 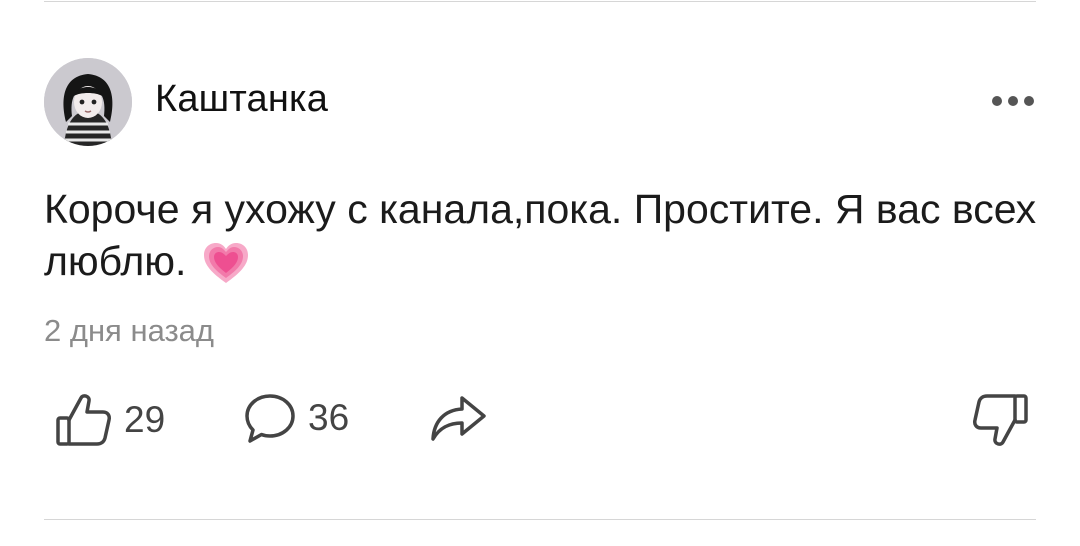 I want to click on bottom-divider, so click(x=540, y=519).